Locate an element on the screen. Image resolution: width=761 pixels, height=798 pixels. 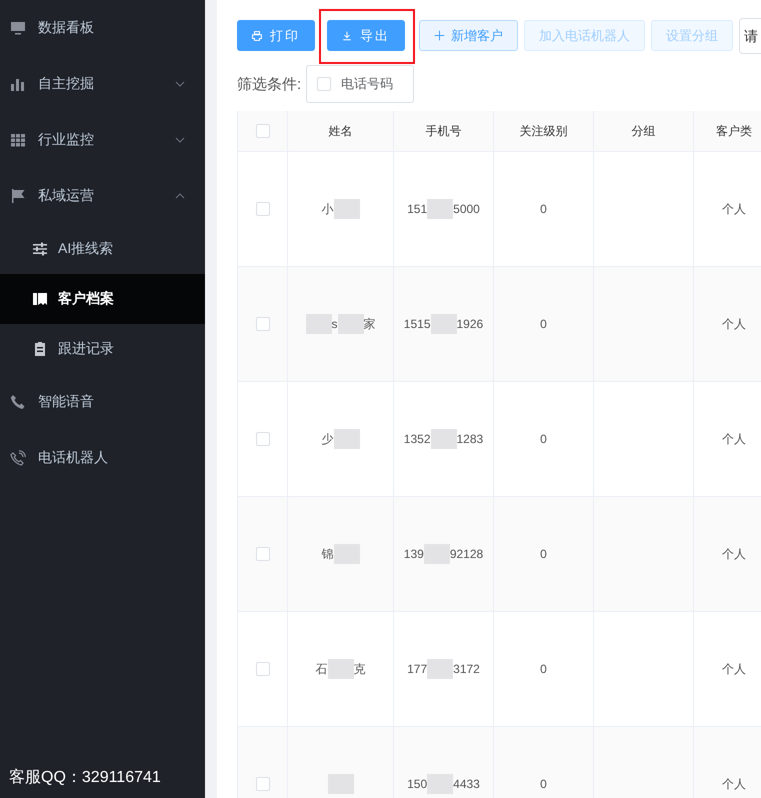
name-text: 石 is located at coordinates (322, 669).